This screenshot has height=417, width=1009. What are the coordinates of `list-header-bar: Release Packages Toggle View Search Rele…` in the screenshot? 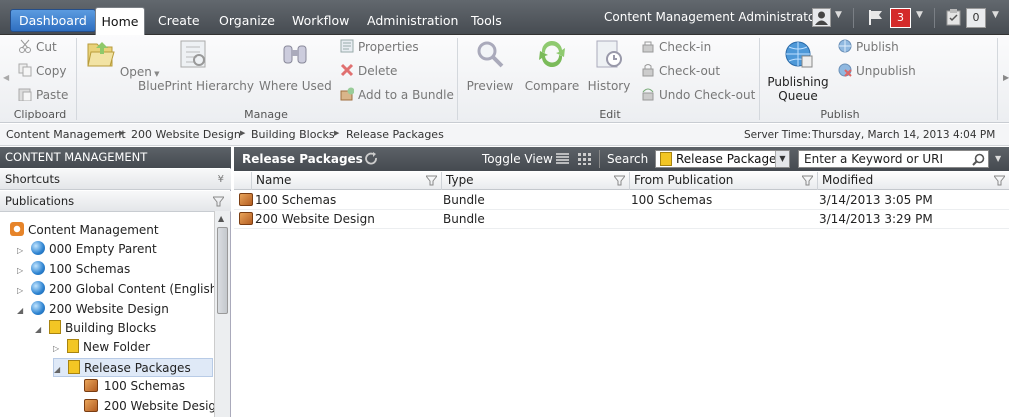 It's located at (621, 159).